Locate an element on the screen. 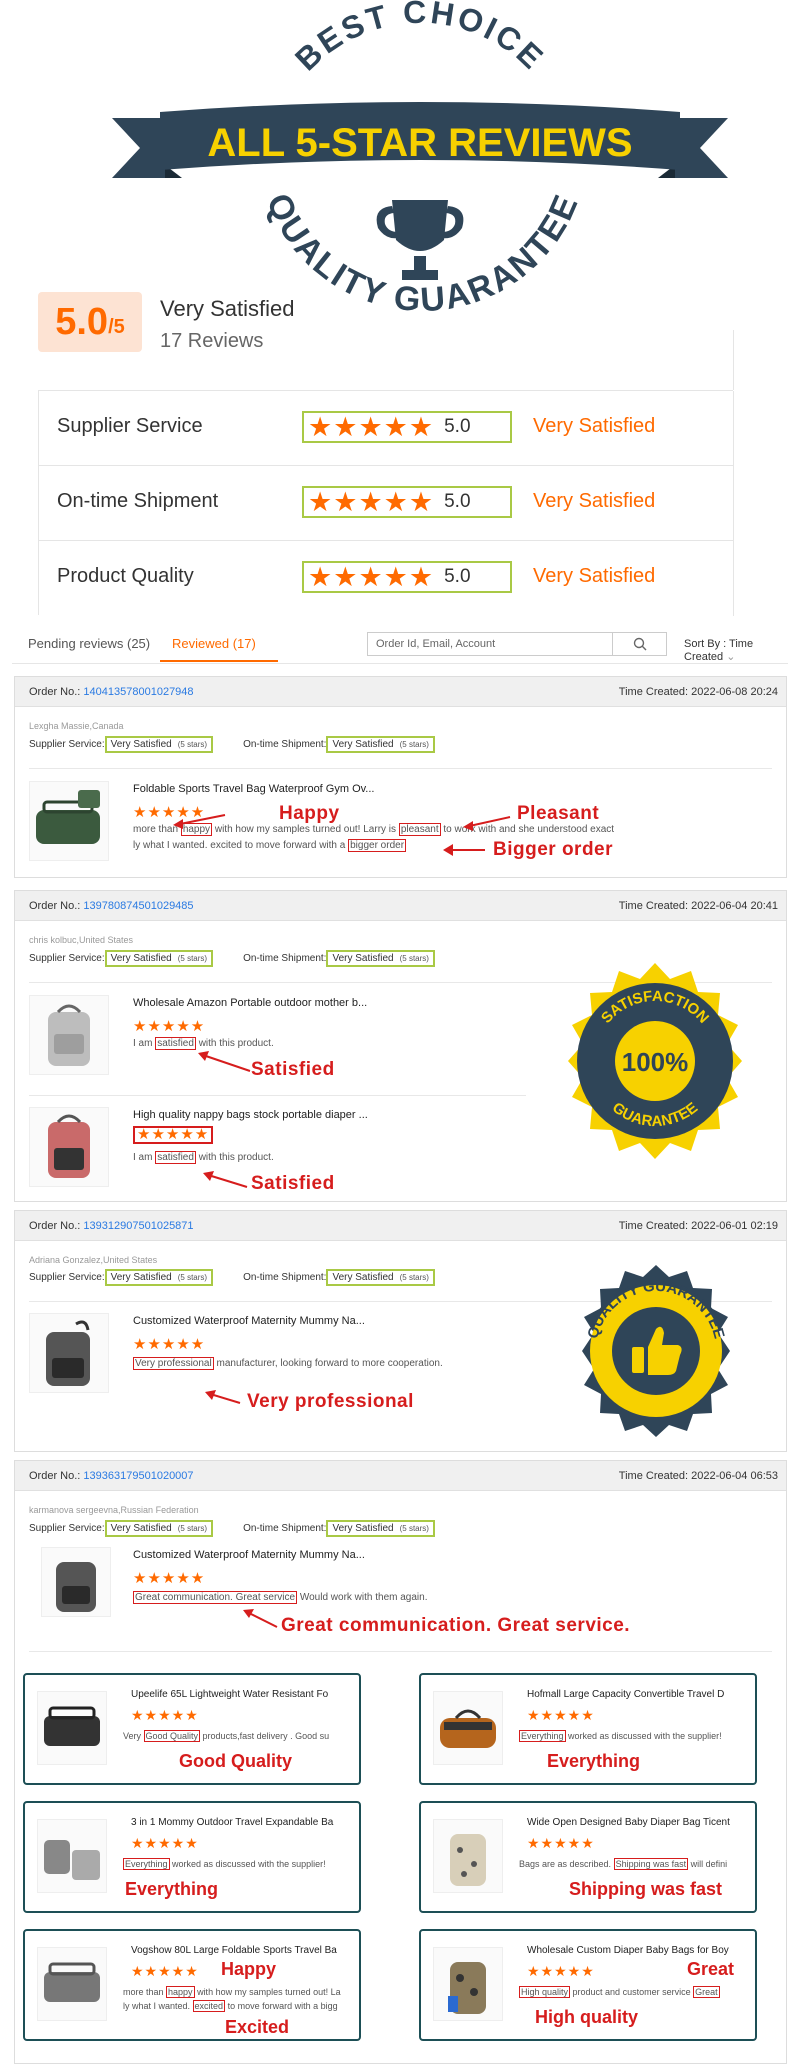 This screenshot has height=2069, width=800. arc-top-text: BEST CHOICE is located at coordinates (418, 38).